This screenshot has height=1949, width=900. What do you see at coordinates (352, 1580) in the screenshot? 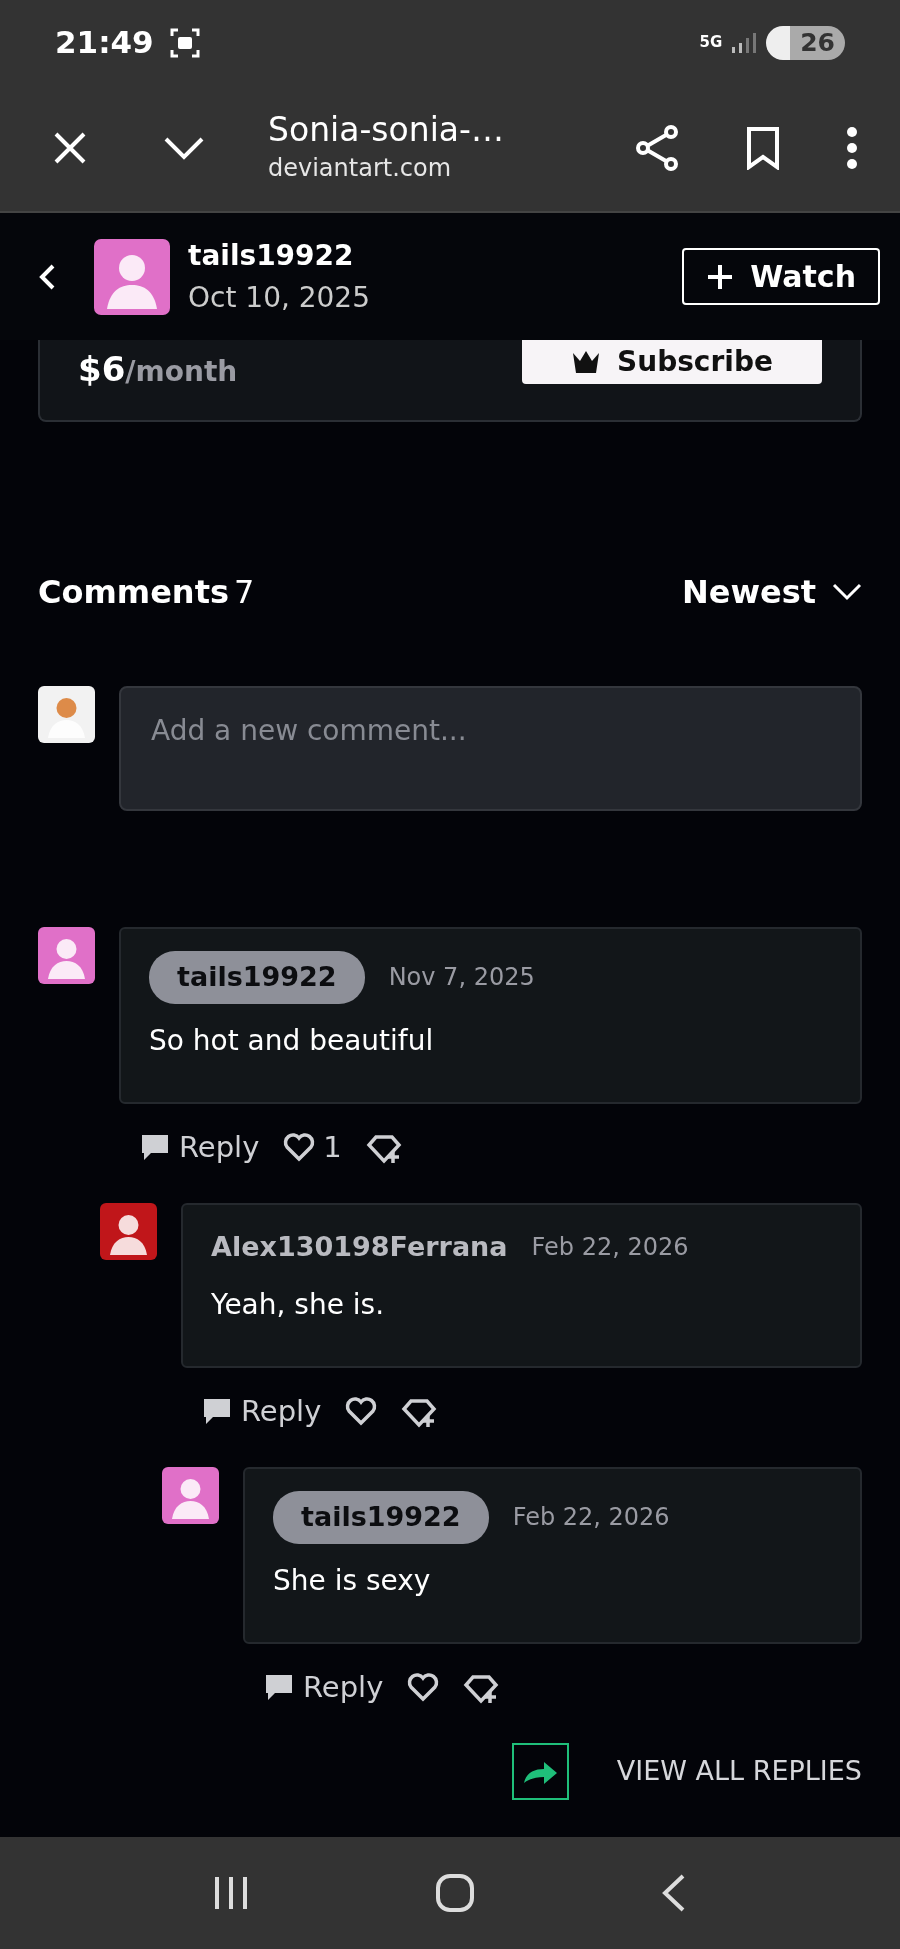
I see `comment-text: She is sexy` at bounding box center [352, 1580].